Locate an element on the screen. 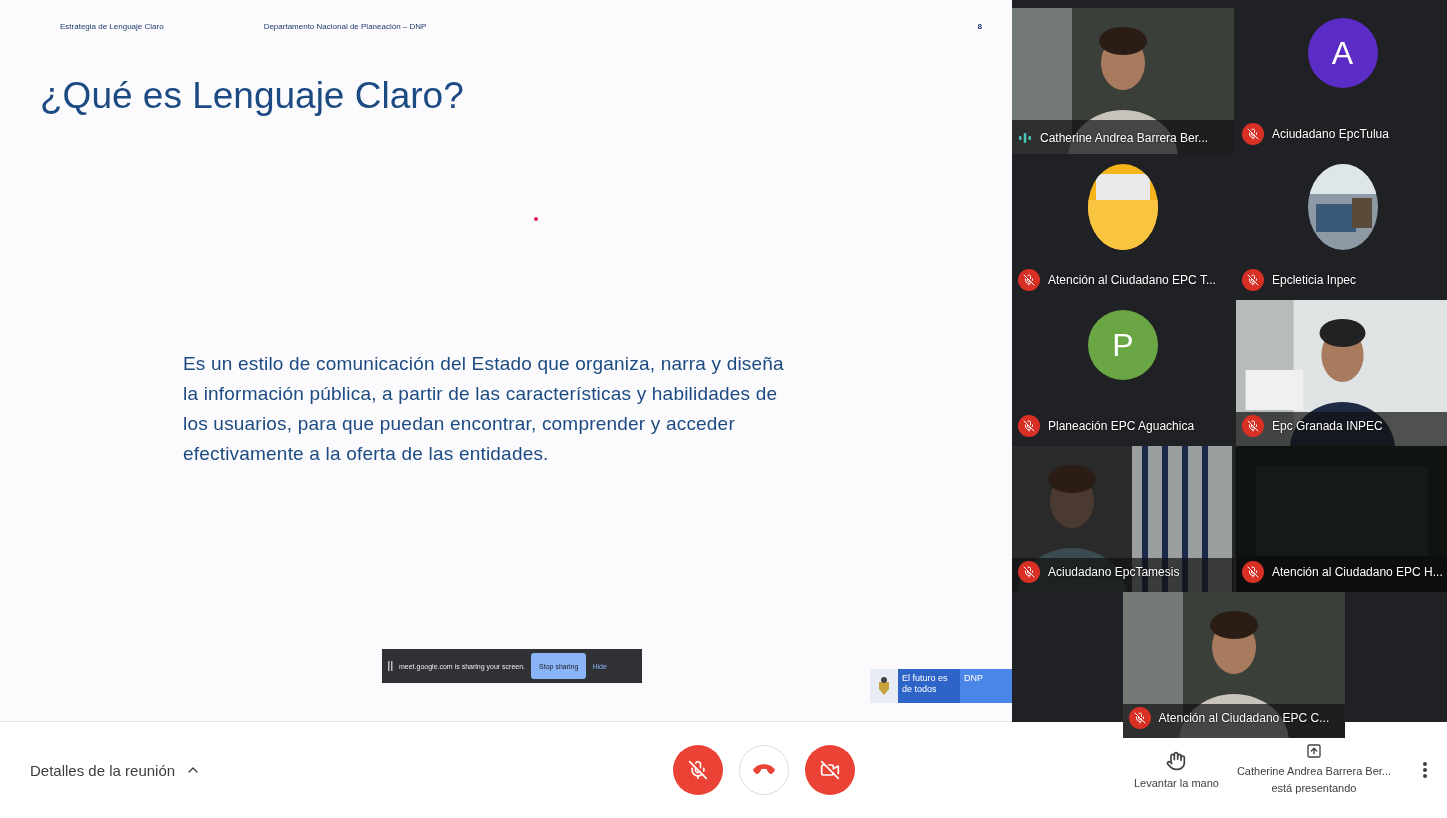 The image size is (1447, 818). presenting-button: Catherine Andrea Barrera Ber... está presentando is located at coordinates (1313, 770).